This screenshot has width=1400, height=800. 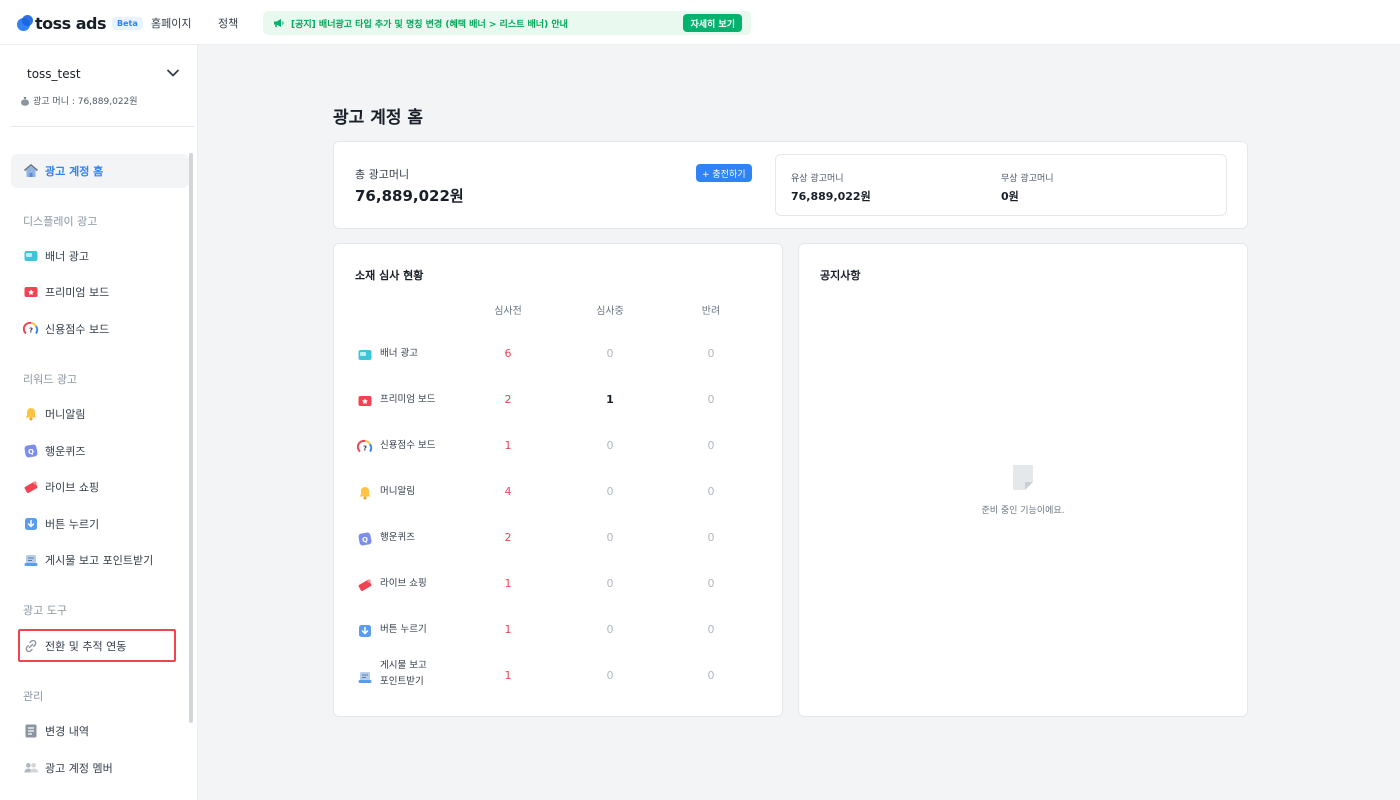 I want to click on pending-count: 4, so click(x=508, y=491).